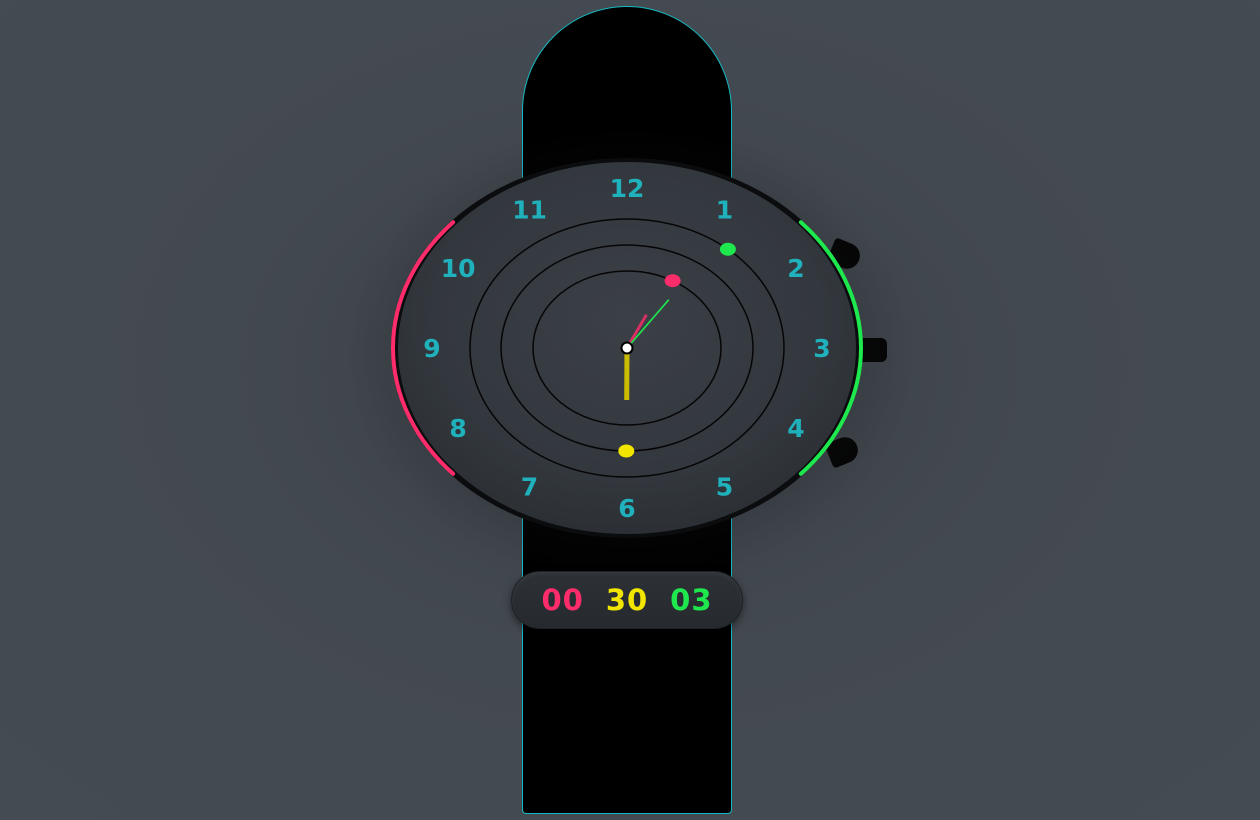  I want to click on readout-seconds: 03, so click(691, 599).